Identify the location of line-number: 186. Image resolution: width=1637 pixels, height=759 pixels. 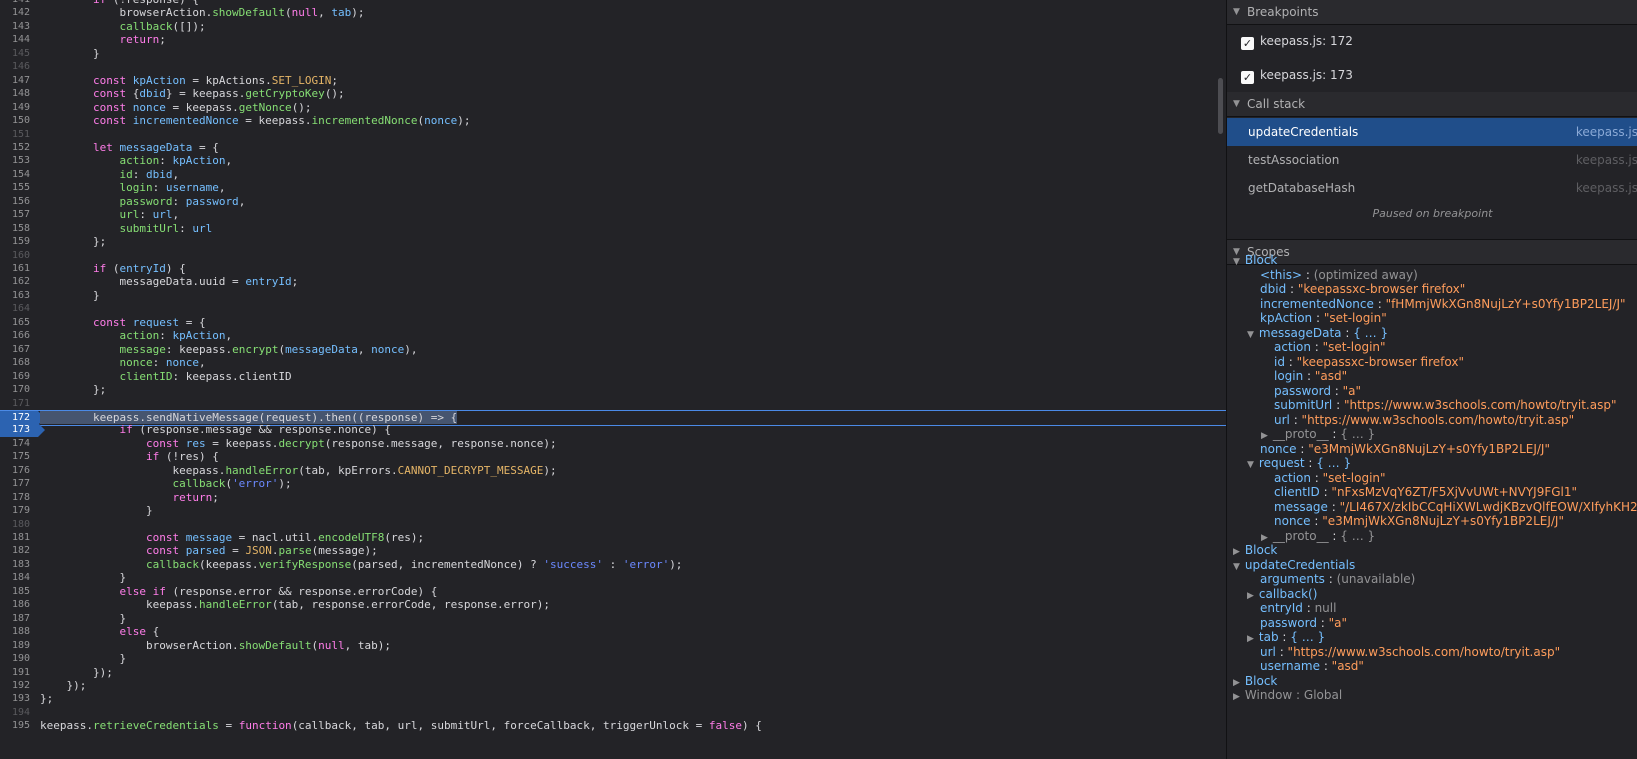
(15, 605).